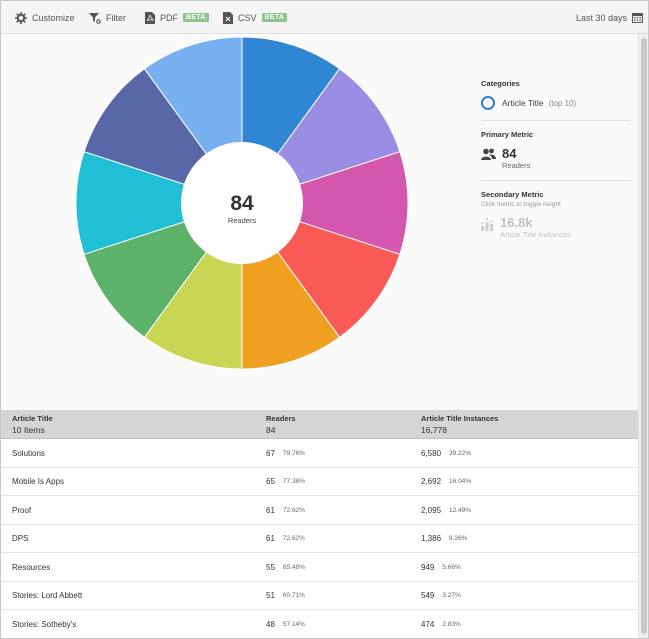 The height and width of the screenshot is (639, 649). I want to click on row-title-text: Stories: Sotheby's, so click(44, 624).